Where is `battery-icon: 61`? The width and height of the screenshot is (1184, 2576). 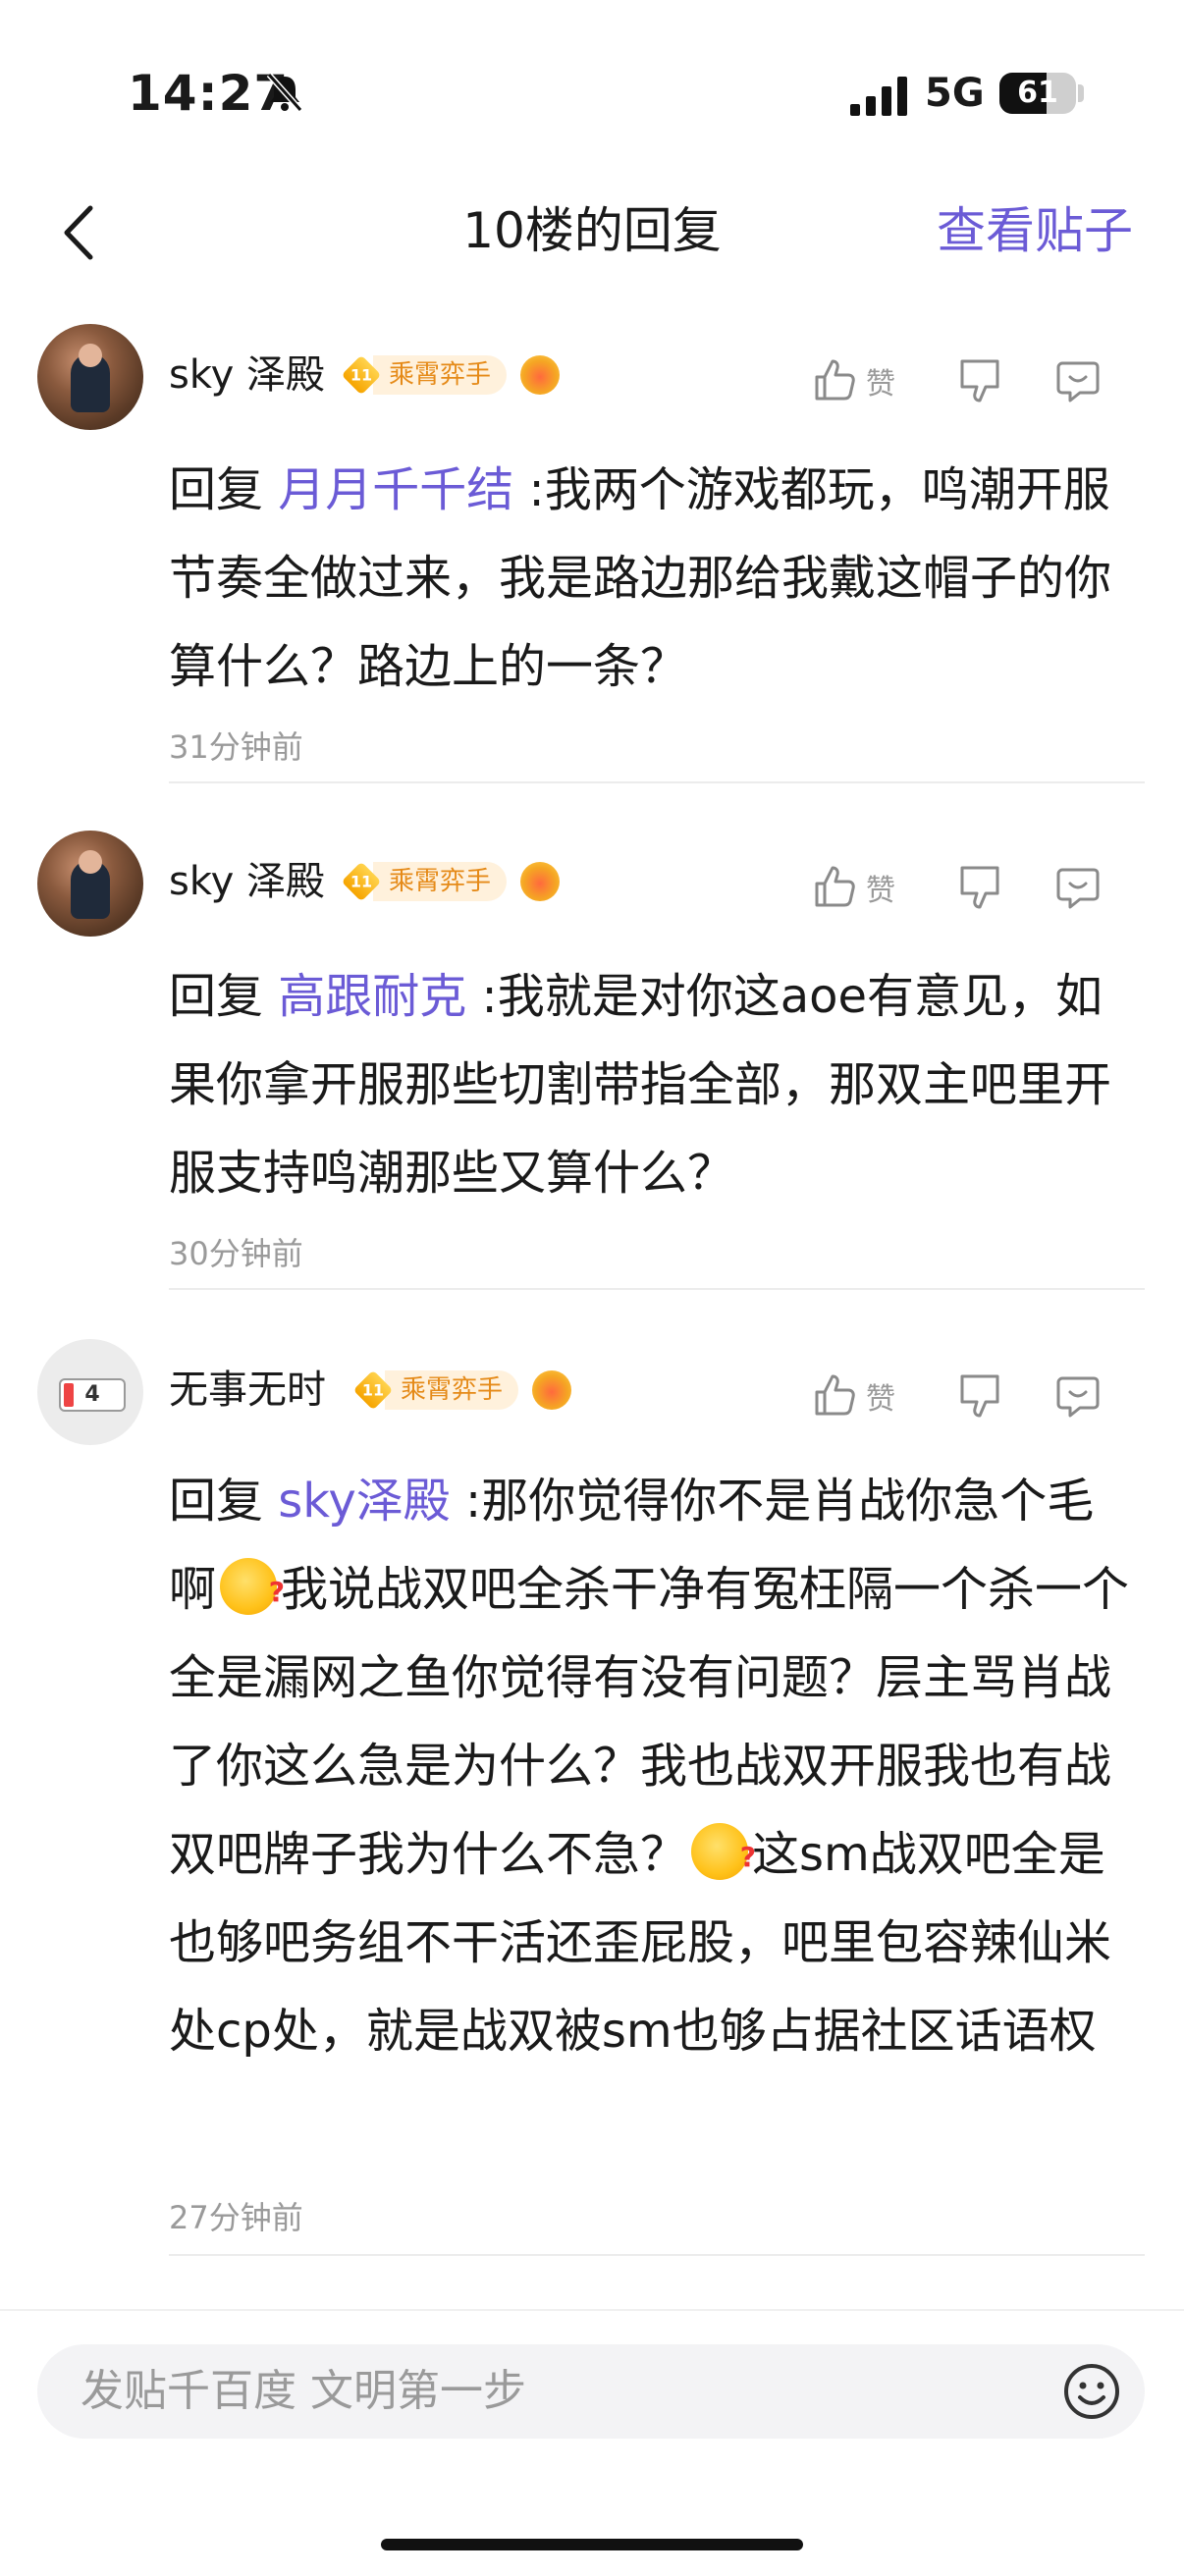 battery-icon: 61 is located at coordinates (1037, 93).